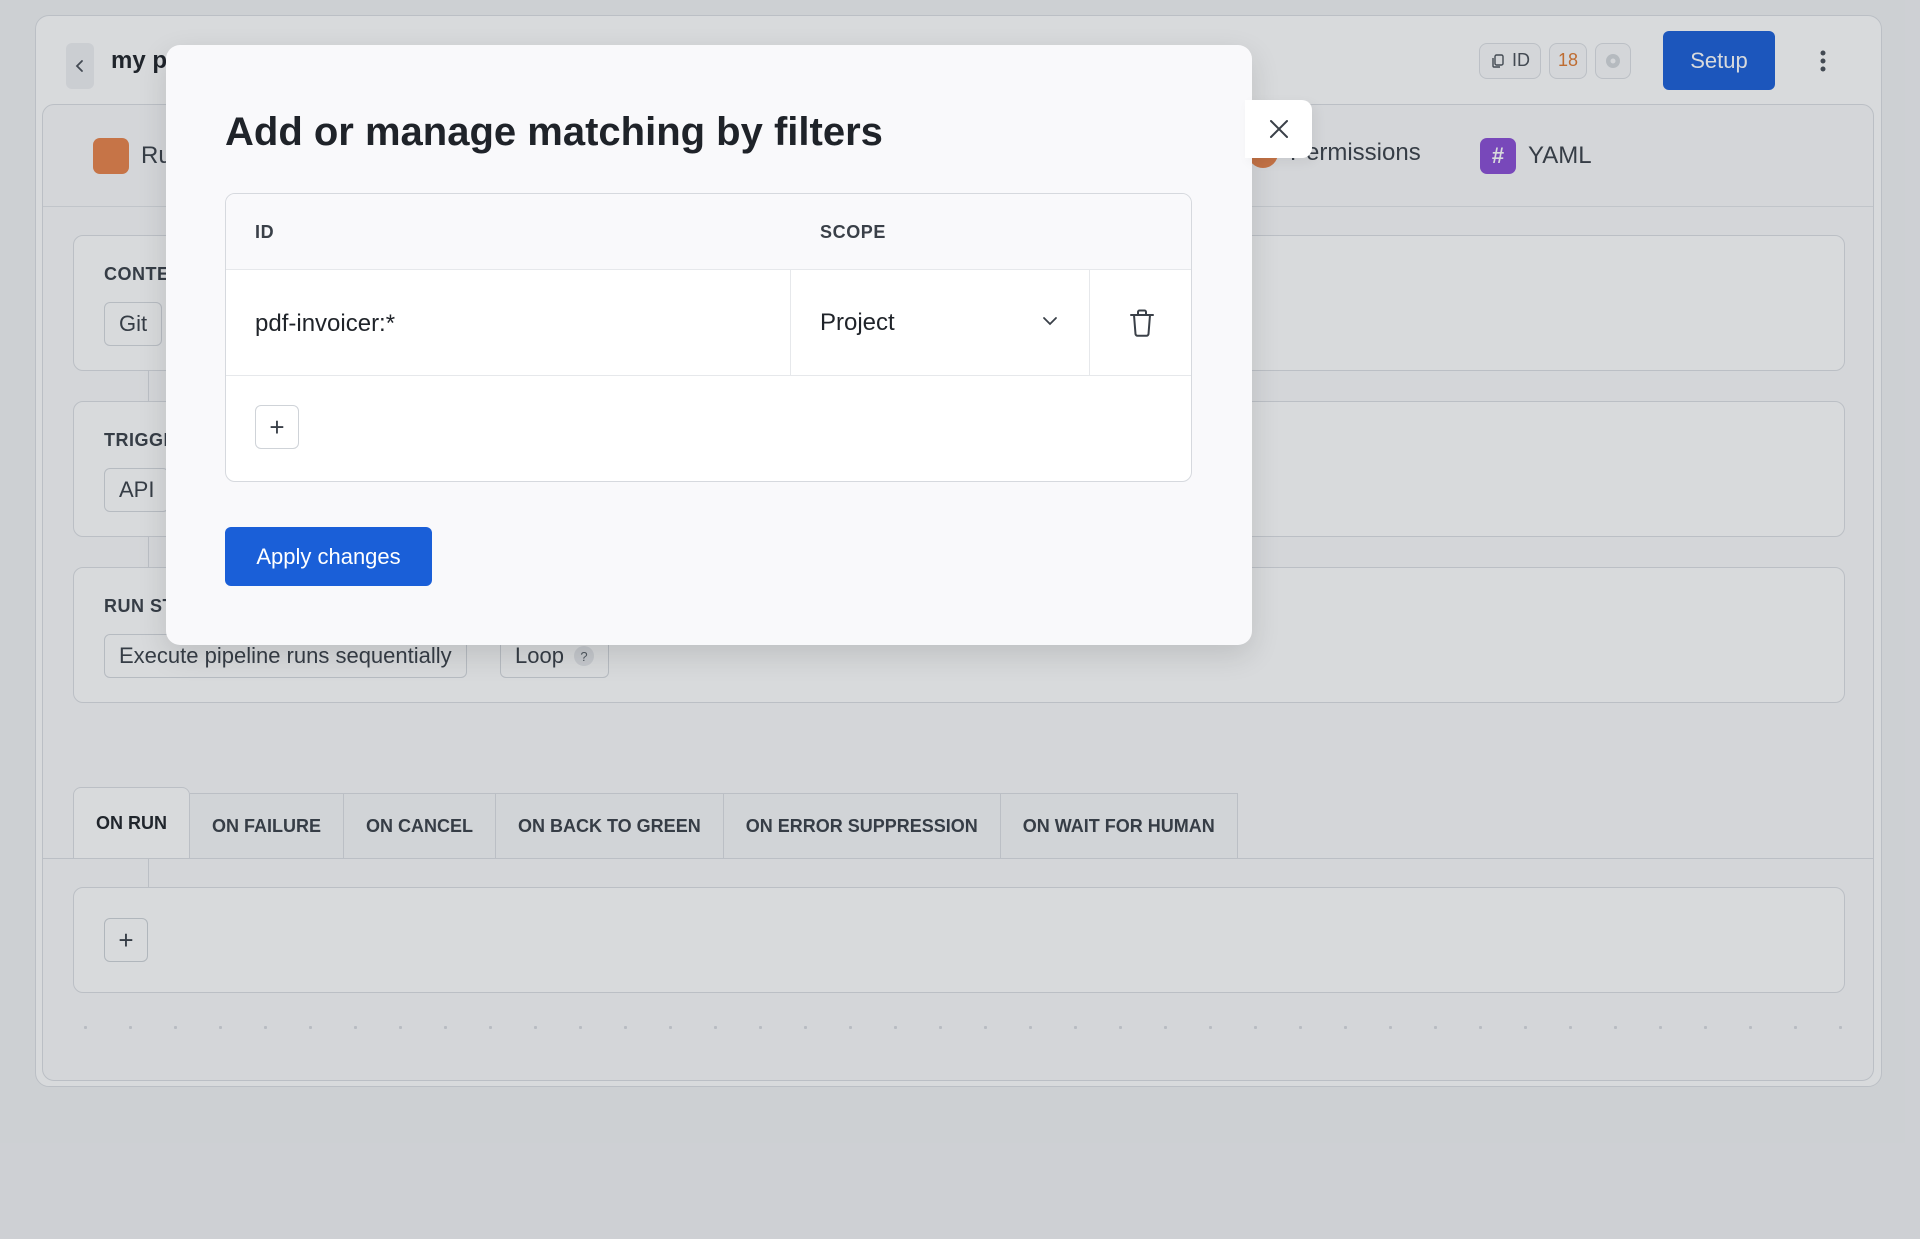 This screenshot has width=1920, height=1239. Describe the element at coordinates (325, 324) in the screenshot. I see `filter-id-value: pdf-invoicer:*` at that location.